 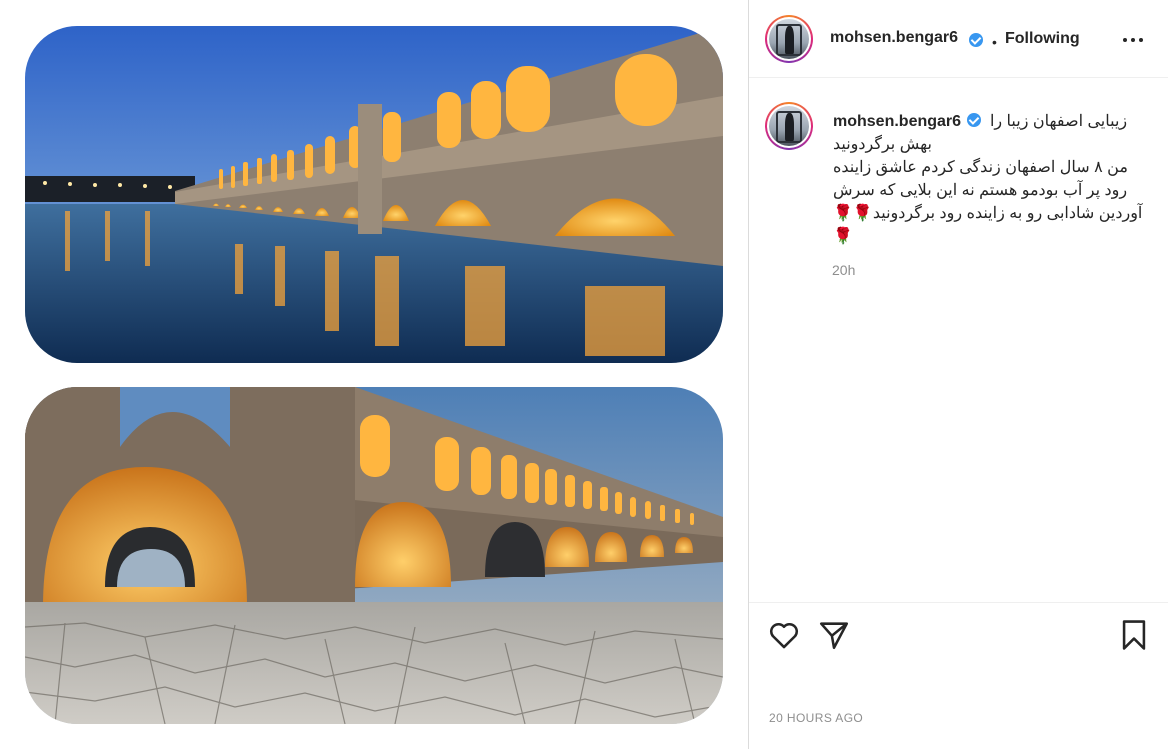 What do you see at coordinates (1133, 40) in the screenshot?
I see `more-options-icon` at bounding box center [1133, 40].